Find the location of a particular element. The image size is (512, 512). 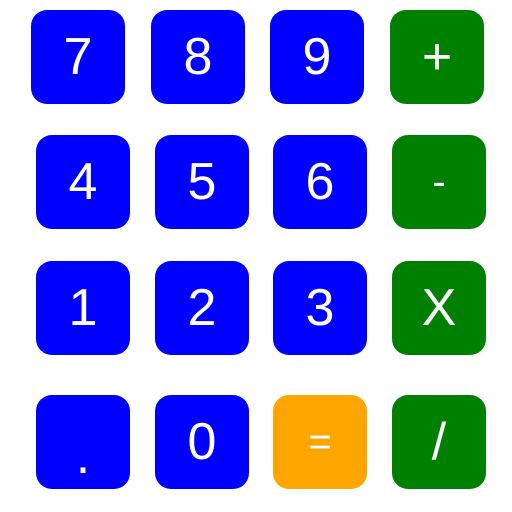

key-0-button: 0 is located at coordinates (202, 442).